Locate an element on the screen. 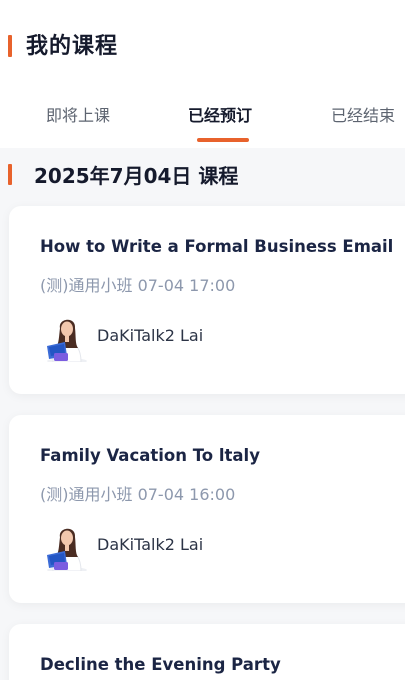 The height and width of the screenshot is (680, 405). course-card: Decline the Evening Party is located at coordinates (207, 652).